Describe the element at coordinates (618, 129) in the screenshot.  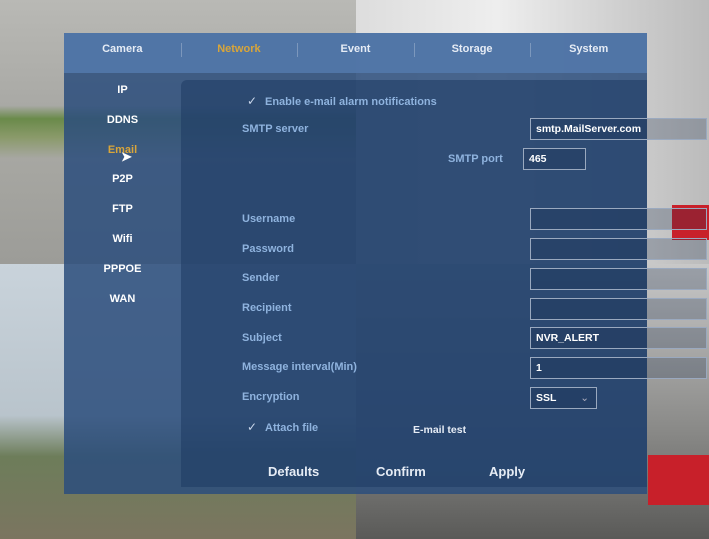
I see `smtp-server-input: smtp.MailServer.com` at that location.